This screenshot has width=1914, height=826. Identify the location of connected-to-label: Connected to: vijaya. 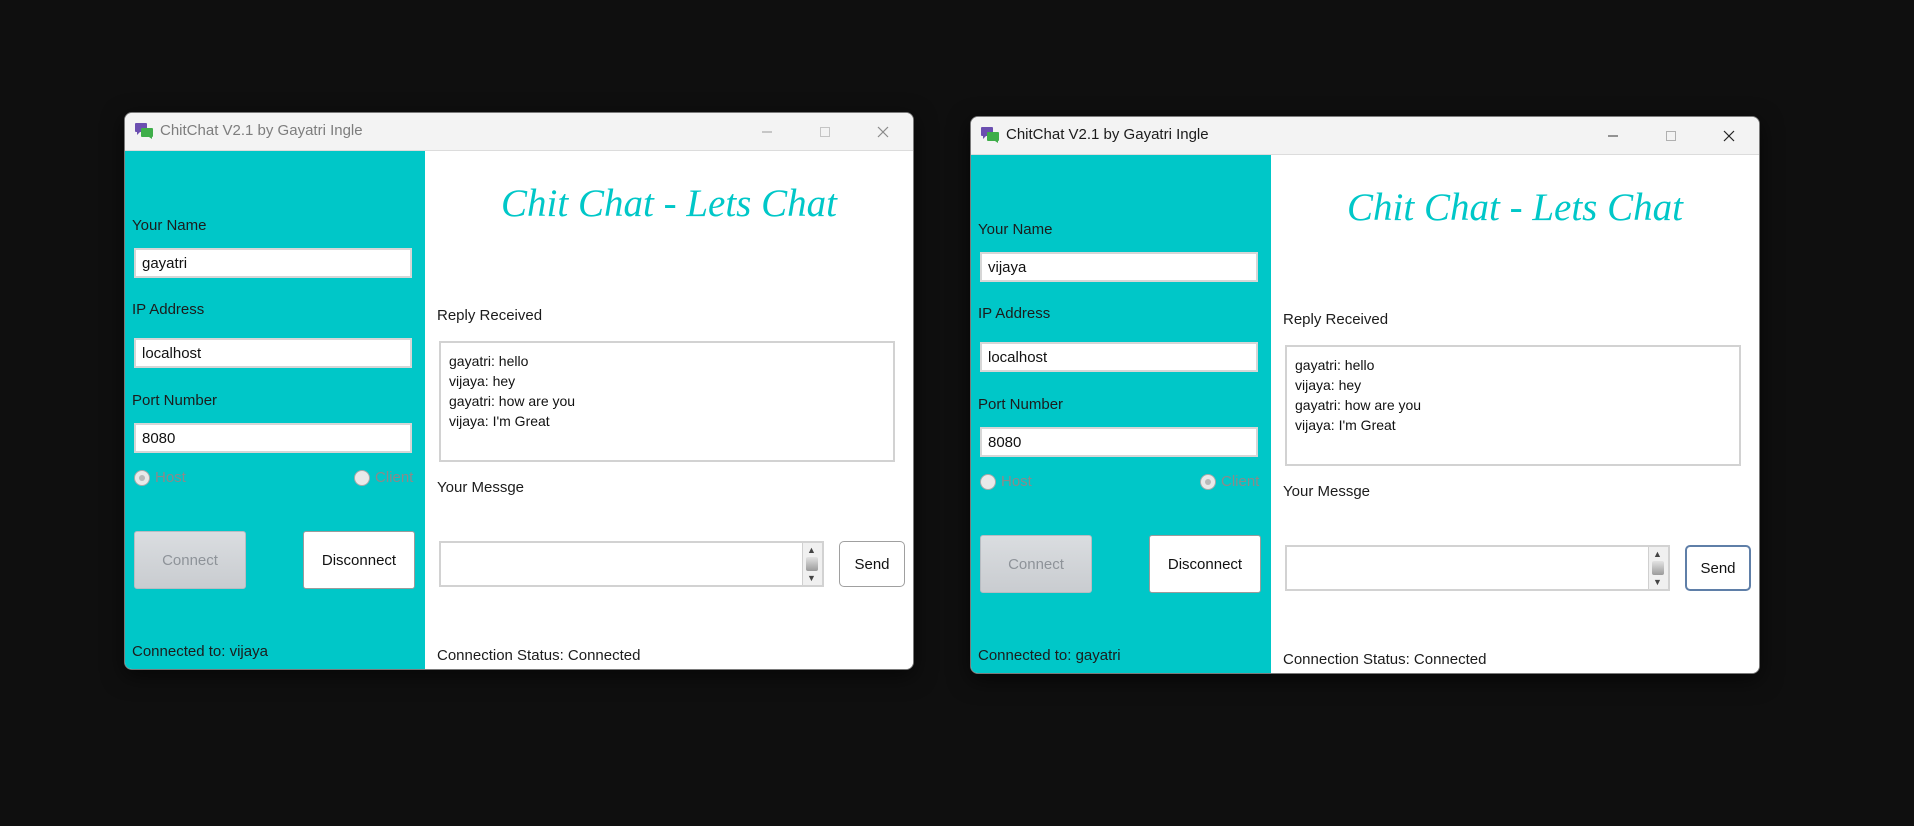
(200, 651).